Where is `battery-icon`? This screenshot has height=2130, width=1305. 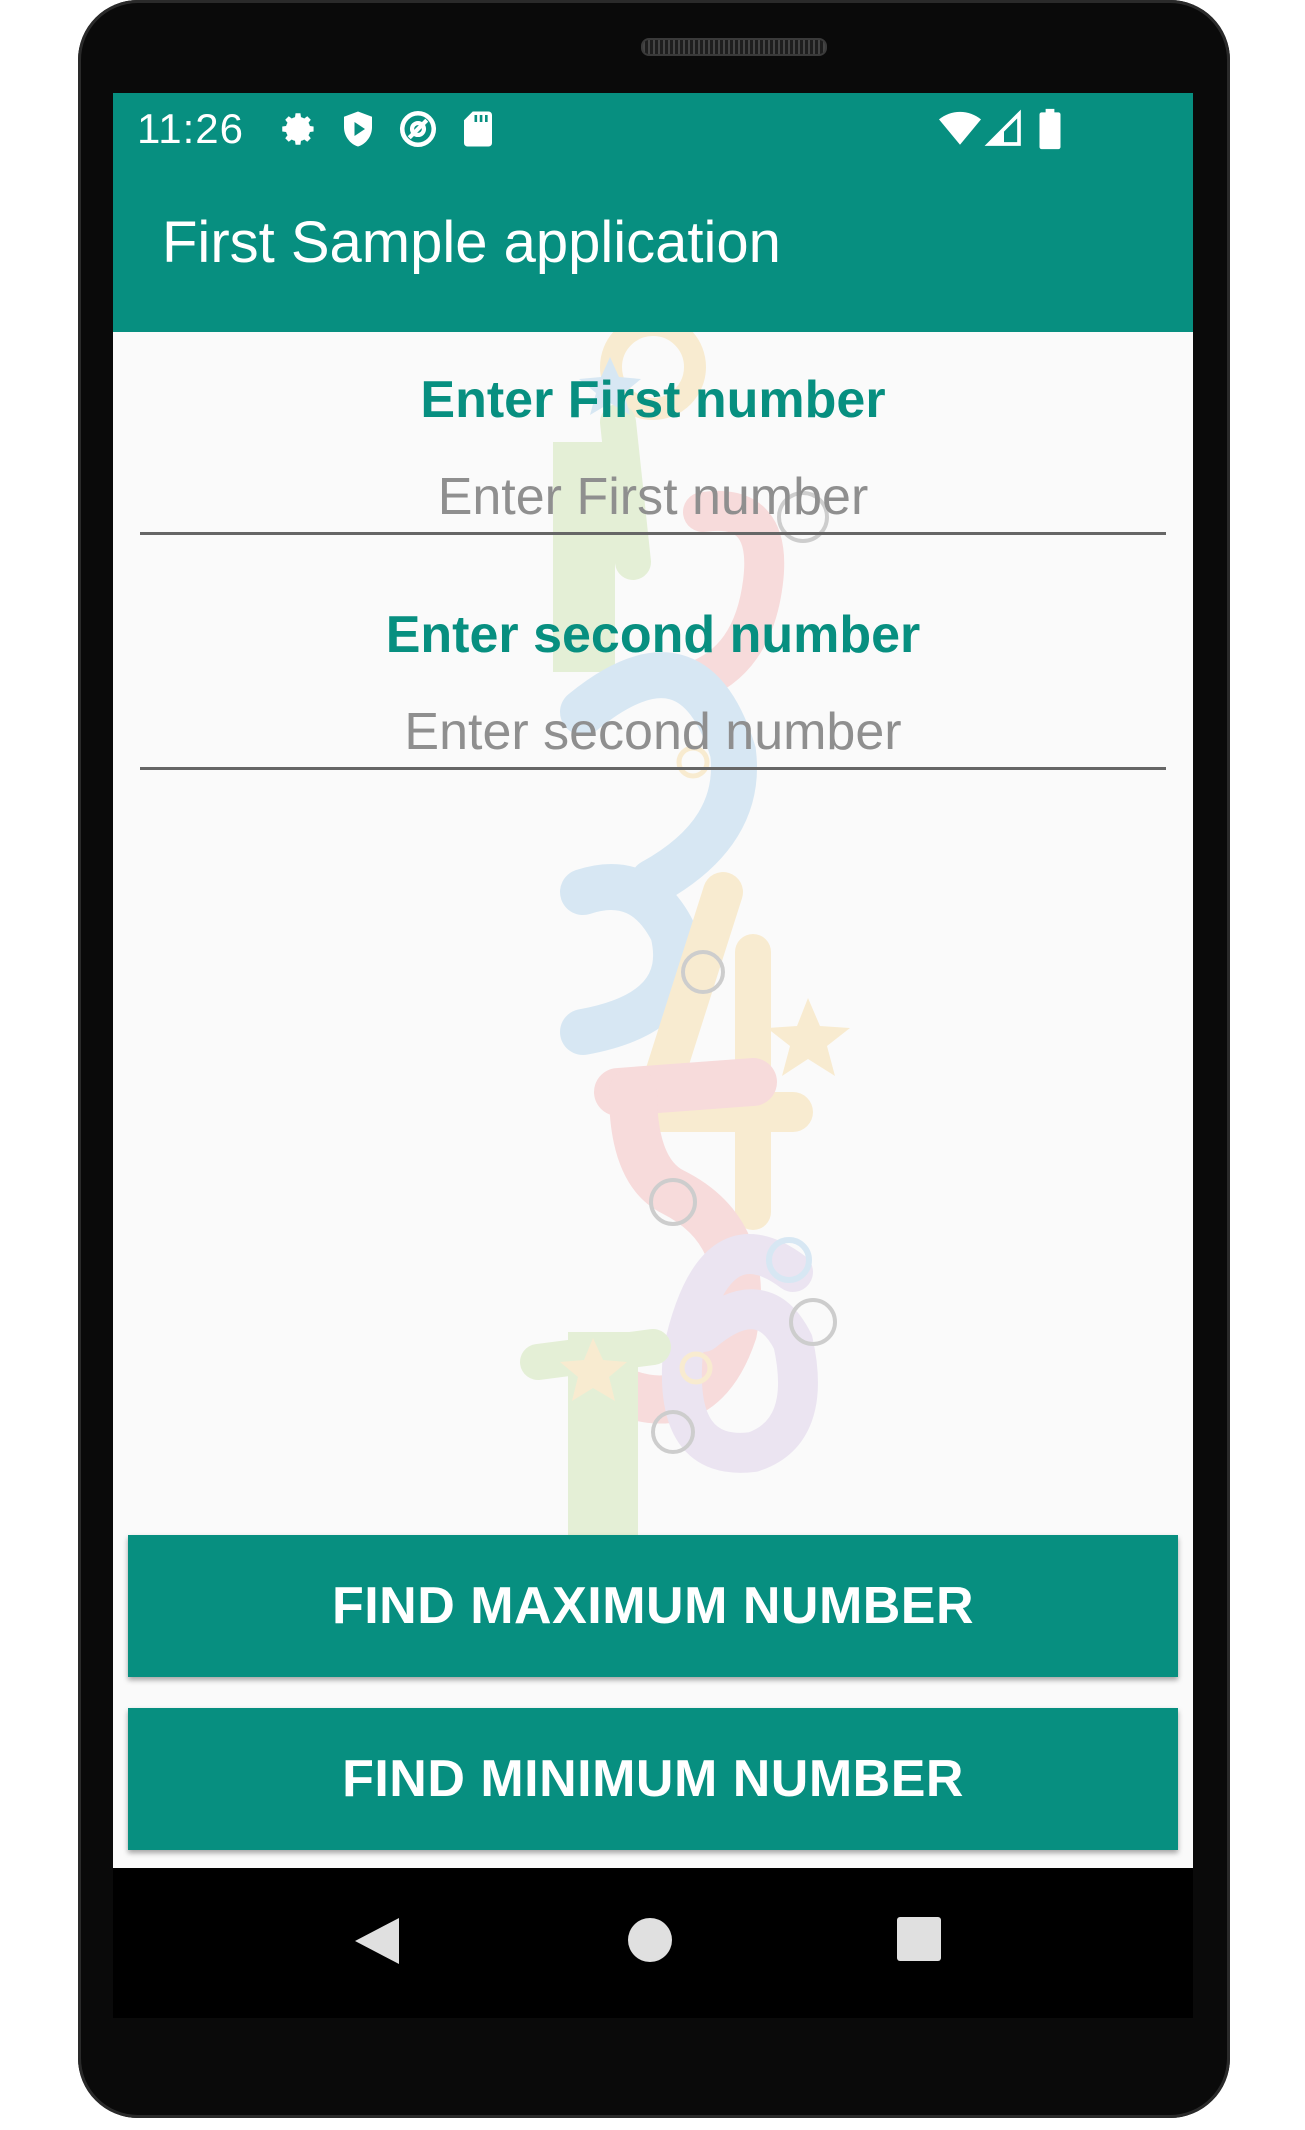
battery-icon is located at coordinates (1050, 129).